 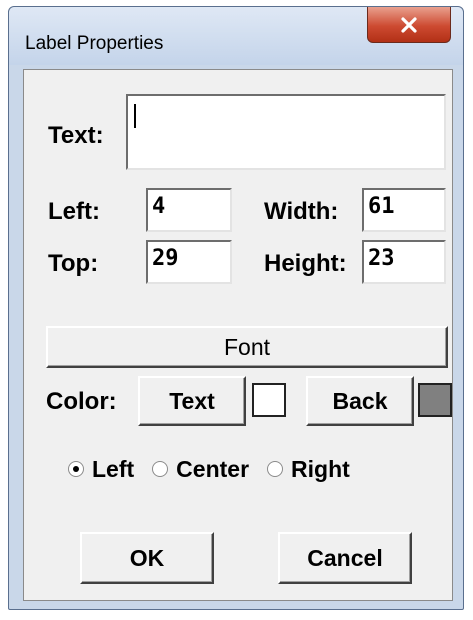 What do you see at coordinates (301, 211) in the screenshot?
I see `width-label: Width:` at bounding box center [301, 211].